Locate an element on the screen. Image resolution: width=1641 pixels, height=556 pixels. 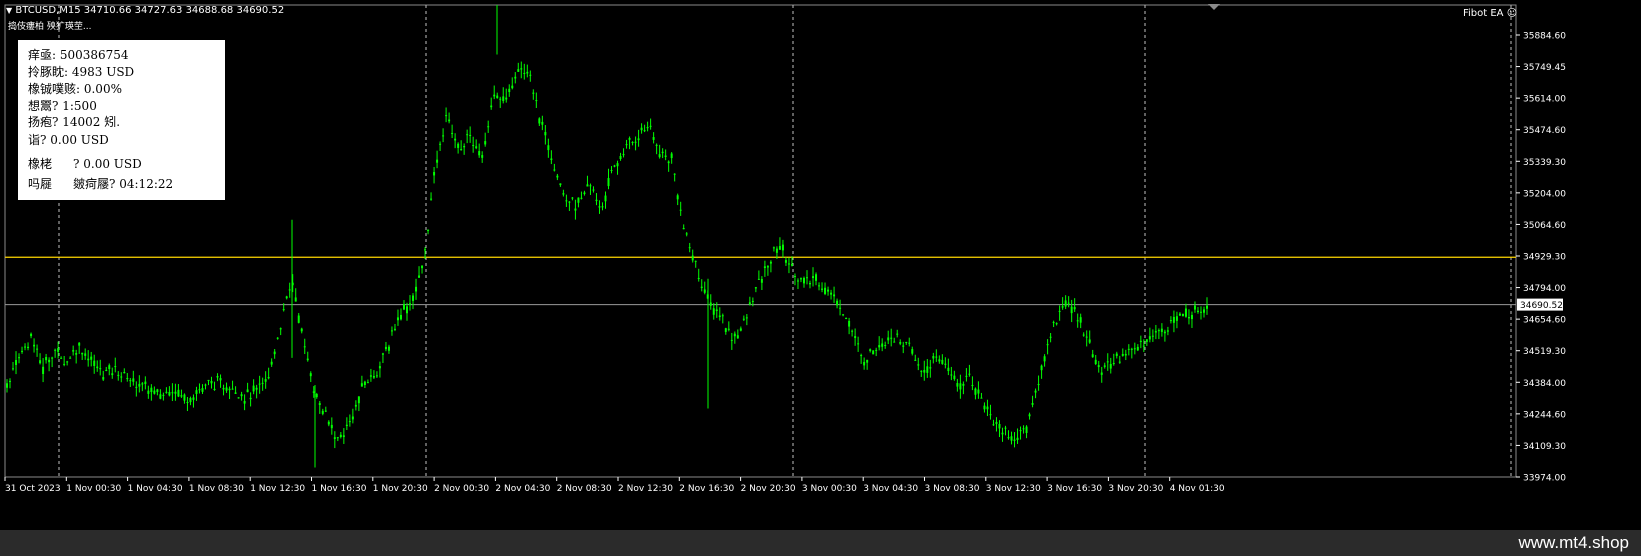
price-label: 35204.00 is located at coordinates (1544, 194).